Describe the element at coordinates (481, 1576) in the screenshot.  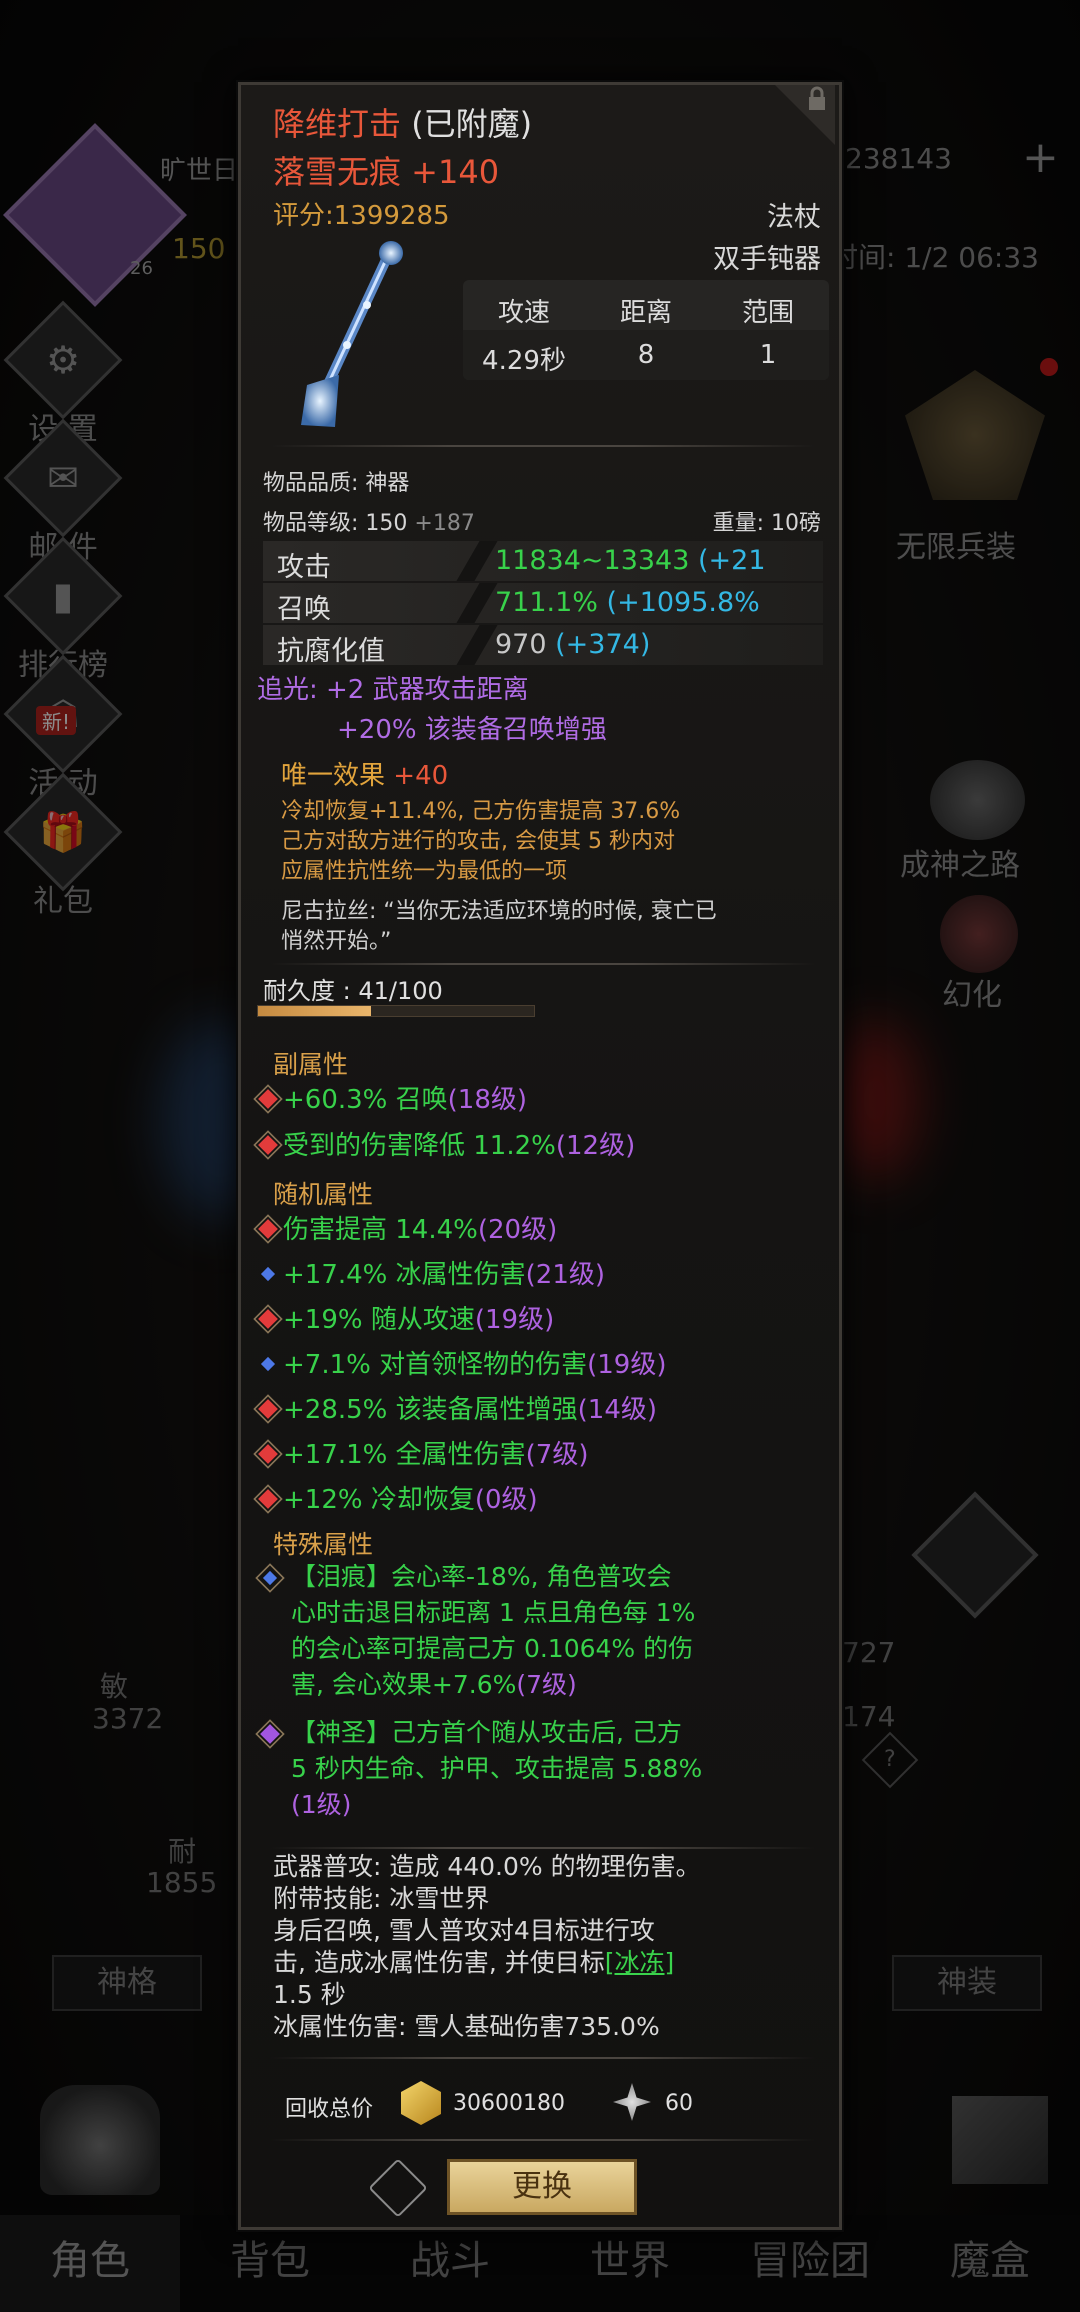
I see `special-line: 【泪痕】会心率-18%, 角色普攻会` at that location.